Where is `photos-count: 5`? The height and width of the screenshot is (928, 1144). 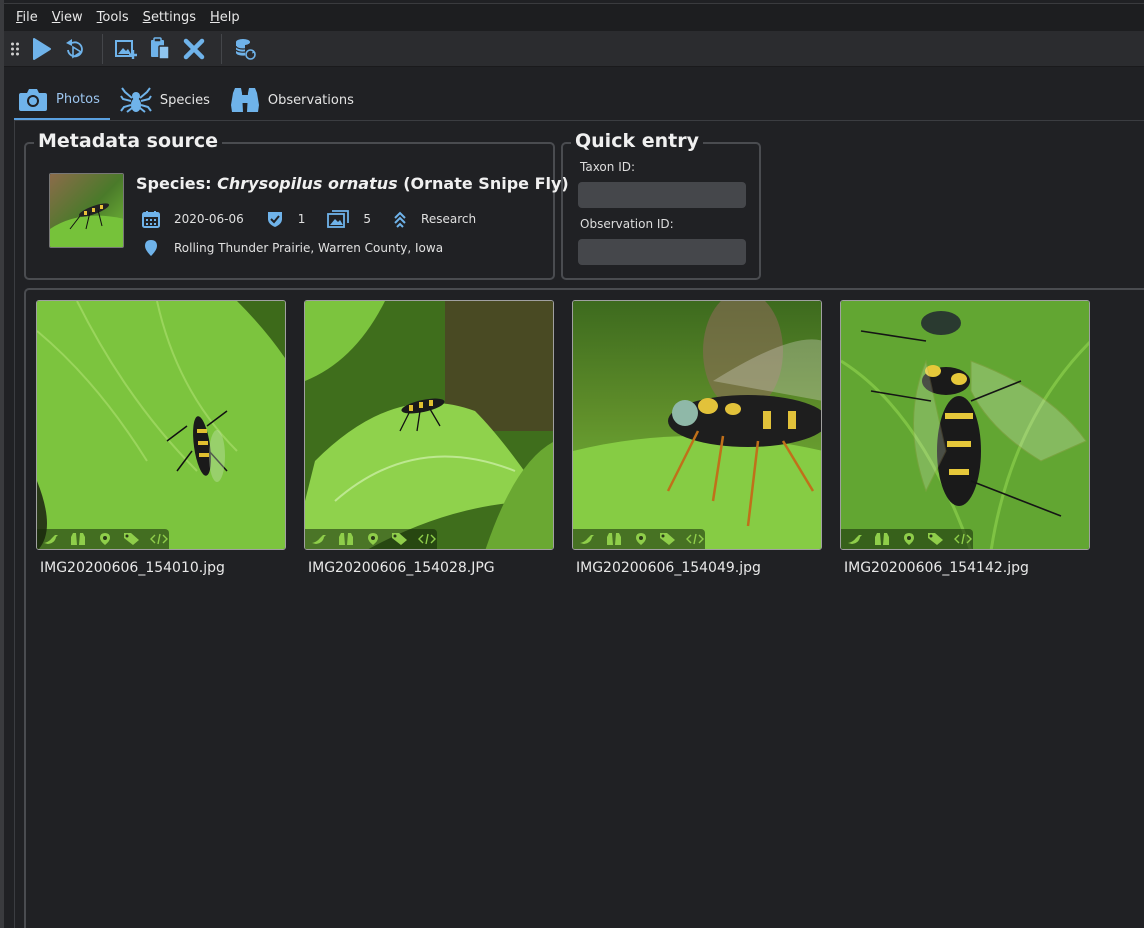 photos-count: 5 is located at coordinates (367, 219).